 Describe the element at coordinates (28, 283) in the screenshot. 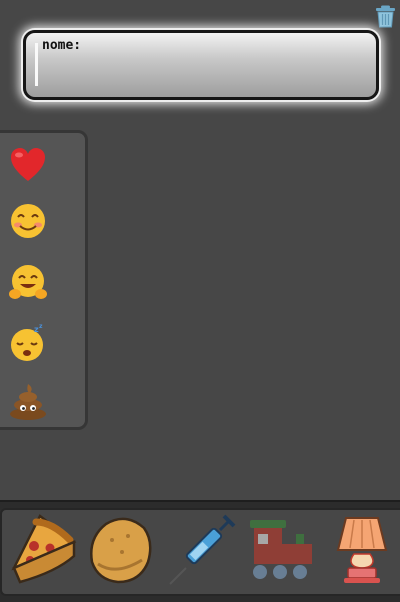

I see `hugging-face-icon` at that location.